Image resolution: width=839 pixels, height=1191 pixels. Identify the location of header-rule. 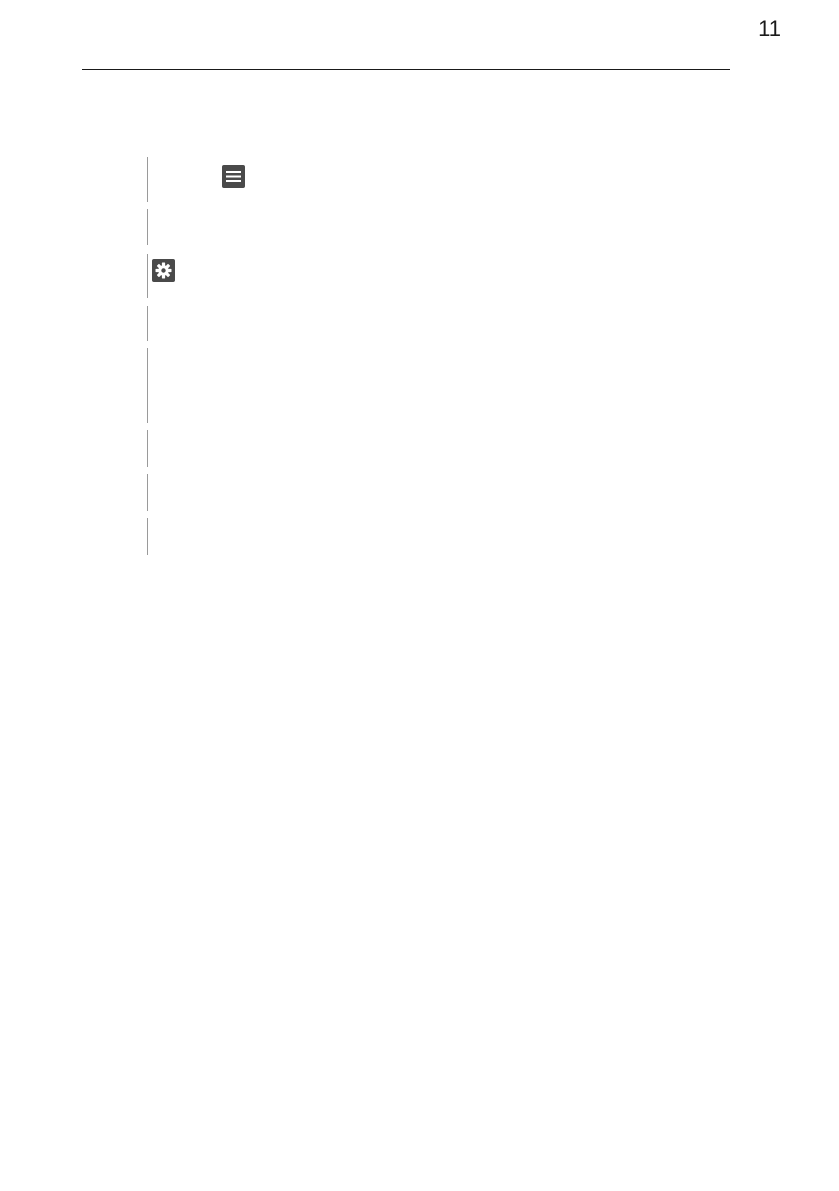
(406, 69).